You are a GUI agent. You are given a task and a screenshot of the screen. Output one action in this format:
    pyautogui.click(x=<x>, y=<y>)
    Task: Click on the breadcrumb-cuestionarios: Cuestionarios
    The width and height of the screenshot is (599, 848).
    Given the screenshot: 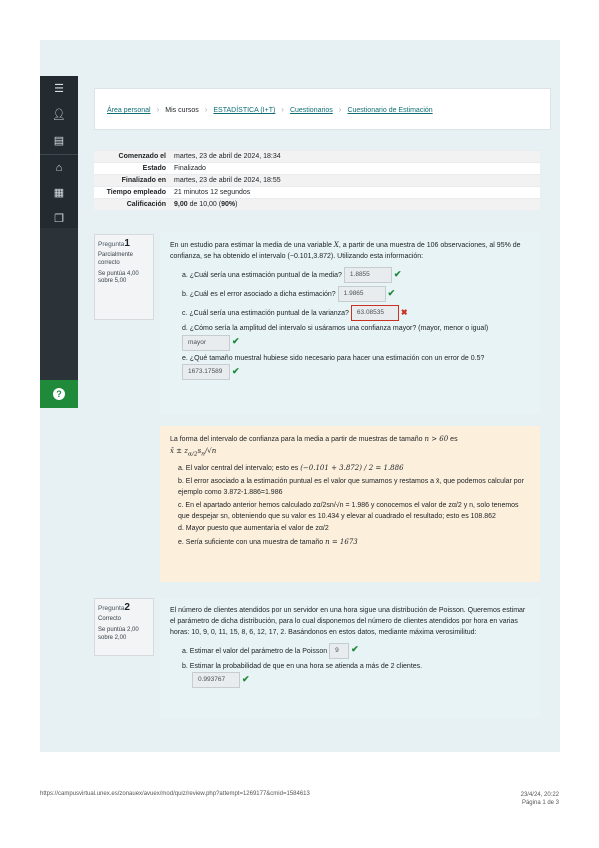 What is the action you would take?
    pyautogui.click(x=311, y=110)
    